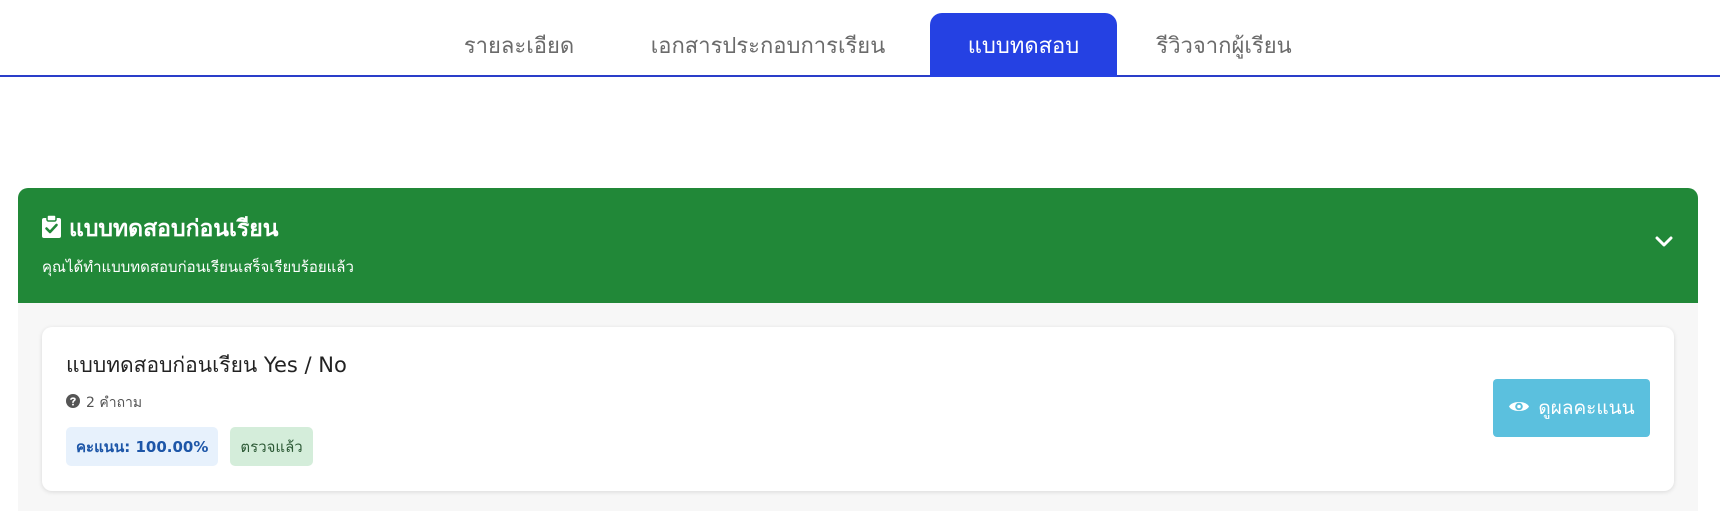 The width and height of the screenshot is (1720, 511). Describe the element at coordinates (1664, 242) in the screenshot. I see `chevron-down-icon` at that location.